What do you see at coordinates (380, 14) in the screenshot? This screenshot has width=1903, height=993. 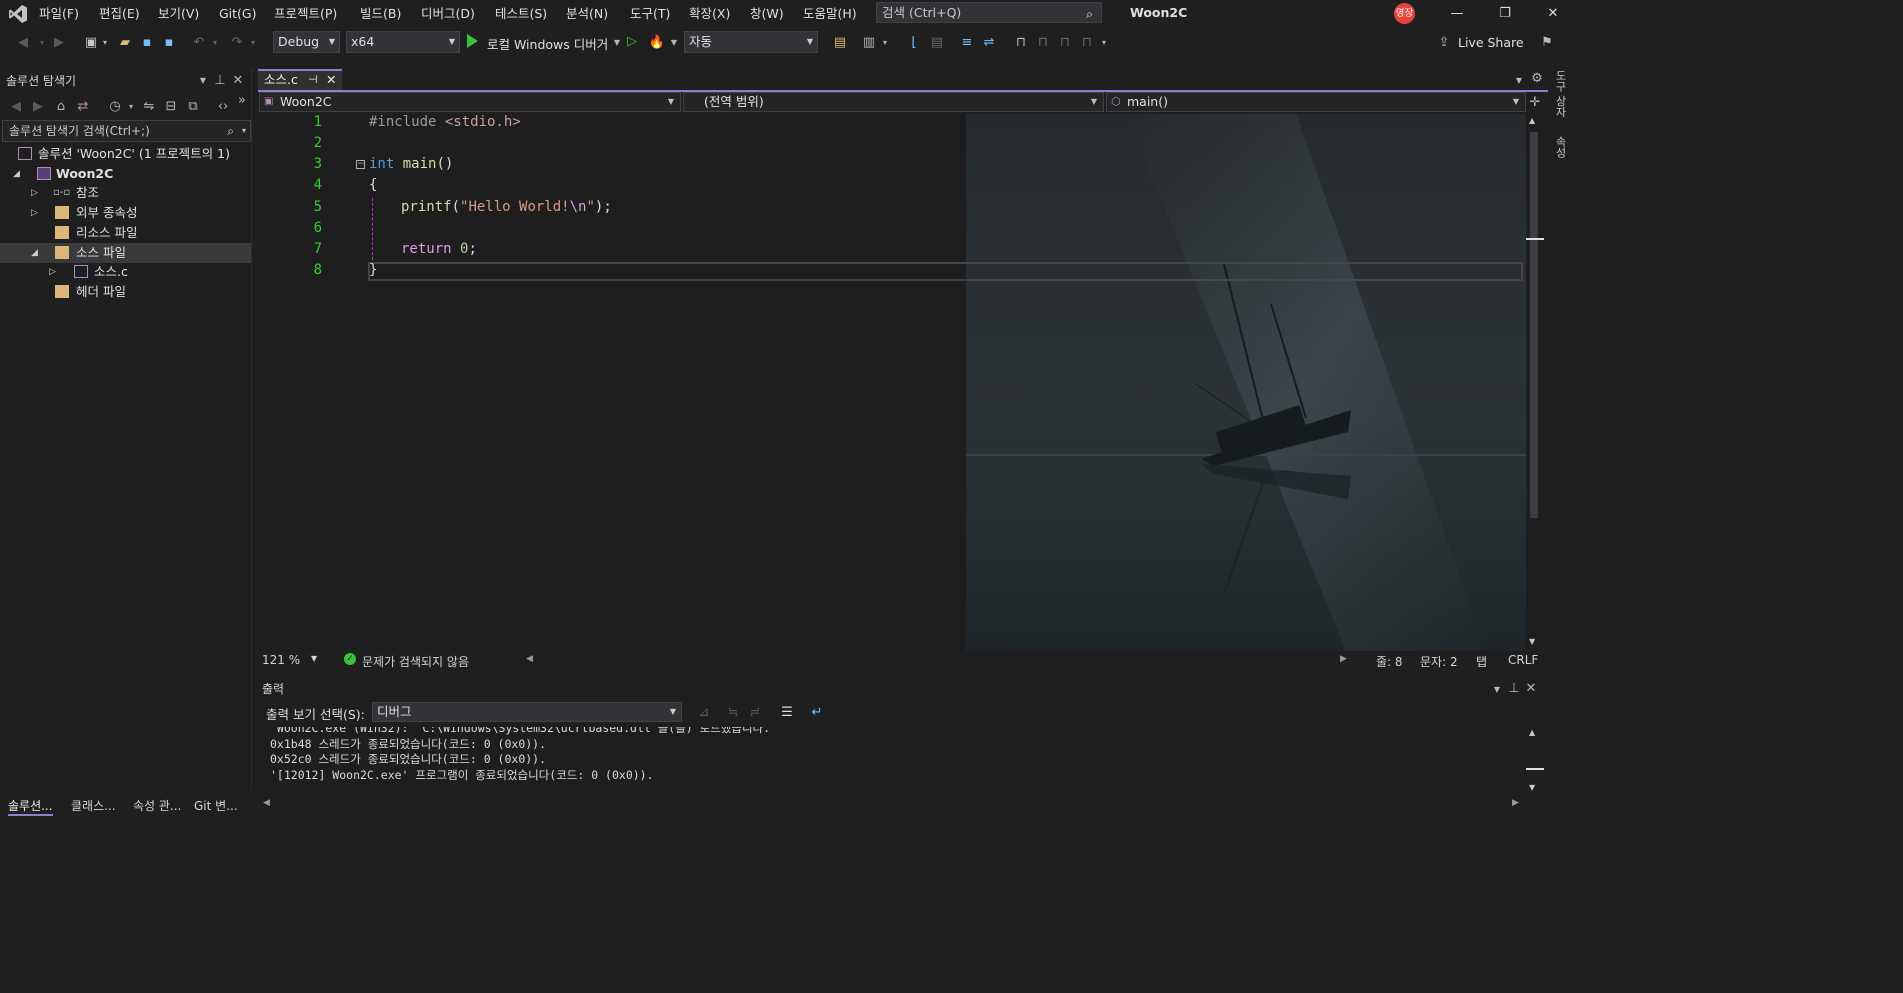 I see `menu-build: 빌드(B)` at bounding box center [380, 14].